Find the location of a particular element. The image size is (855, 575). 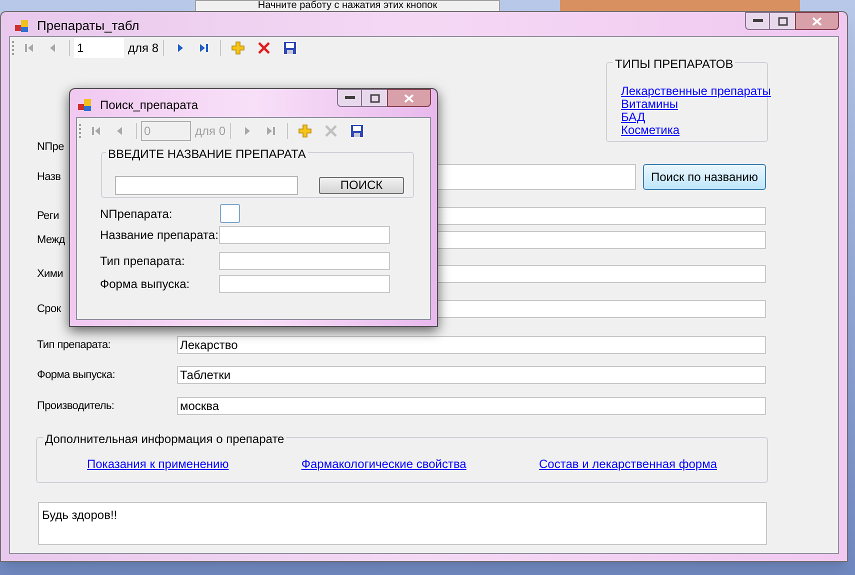

record-count: для 8 is located at coordinates (143, 48).